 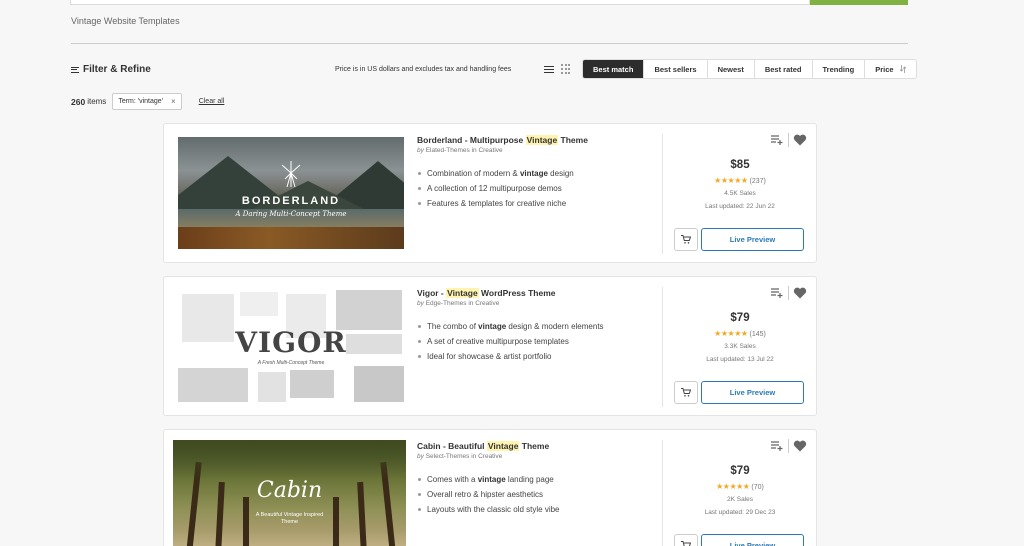 I want to click on filter-icon, so click(x=75, y=69).